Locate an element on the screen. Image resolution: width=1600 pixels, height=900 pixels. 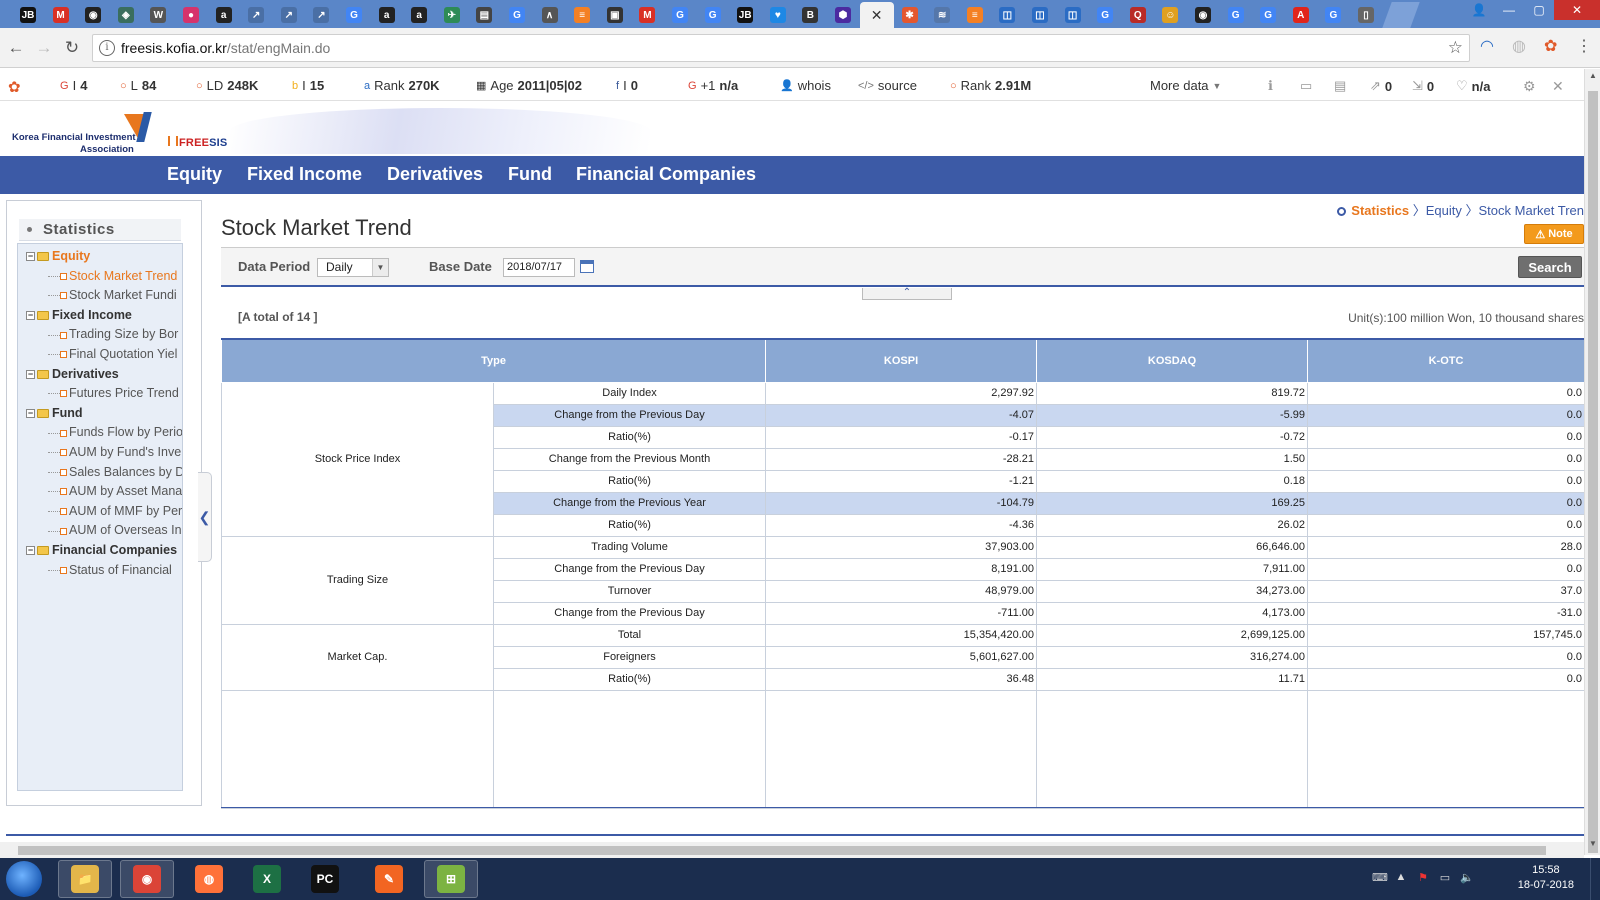
tree-leaf: Stock Market Trend is located at coordinates (112, 276).